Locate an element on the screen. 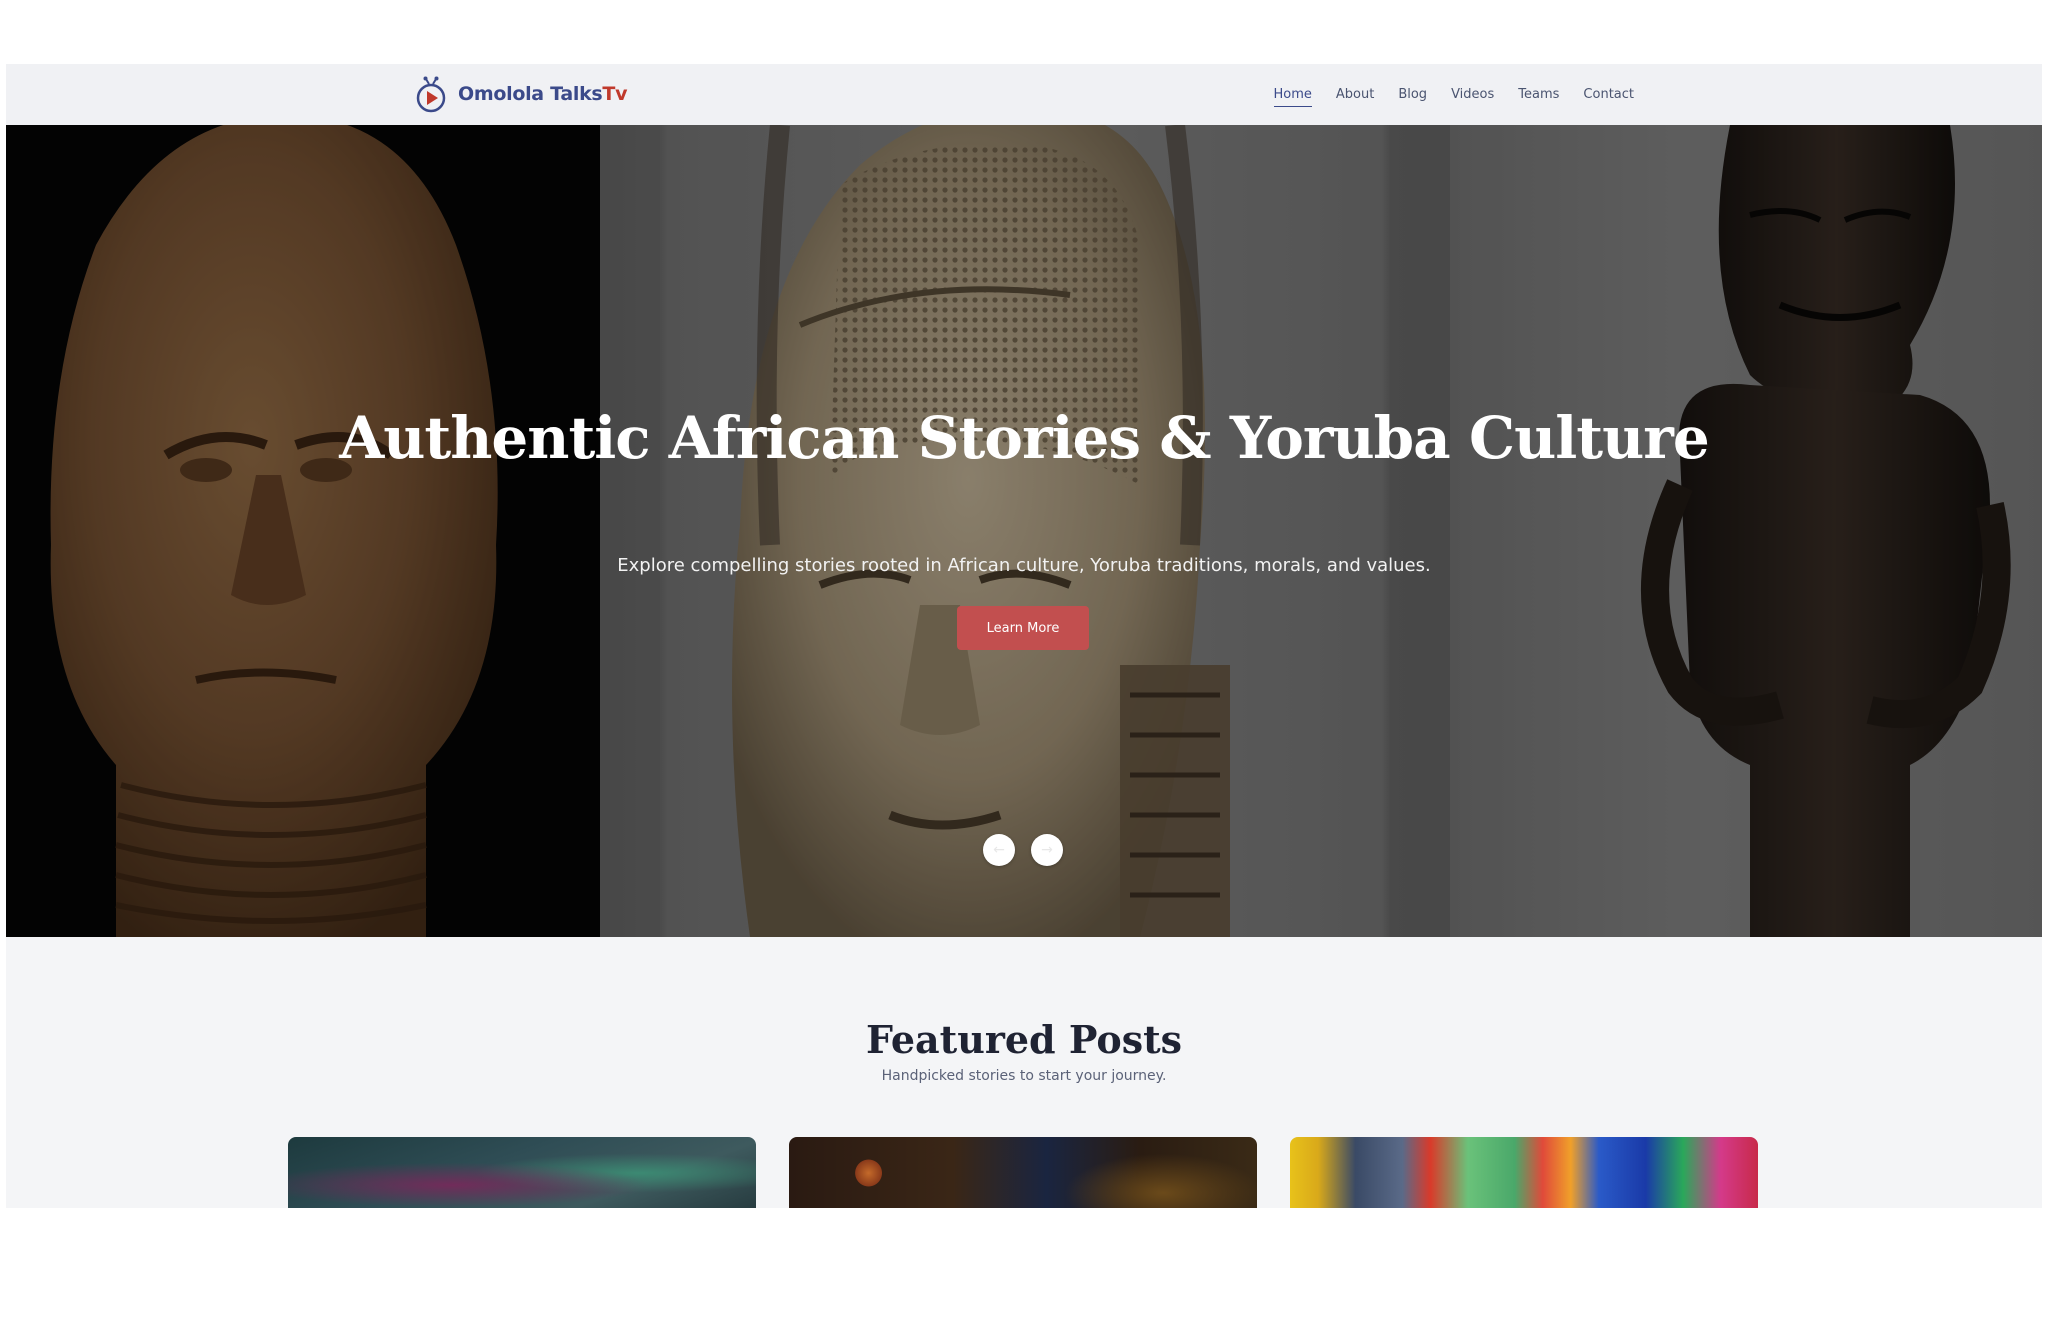 This screenshot has width=2048, height=1330. carousel-next-button: → is located at coordinates (1047, 850).